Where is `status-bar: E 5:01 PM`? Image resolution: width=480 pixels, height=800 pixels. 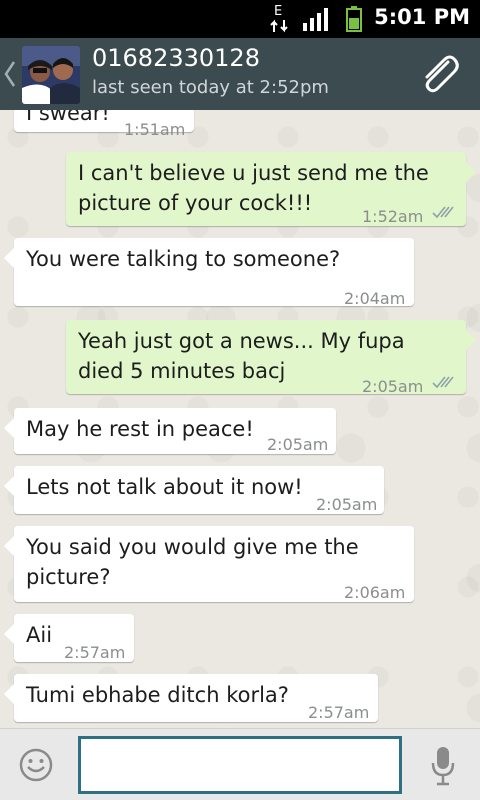 status-bar: E 5:01 PM is located at coordinates (240, 19).